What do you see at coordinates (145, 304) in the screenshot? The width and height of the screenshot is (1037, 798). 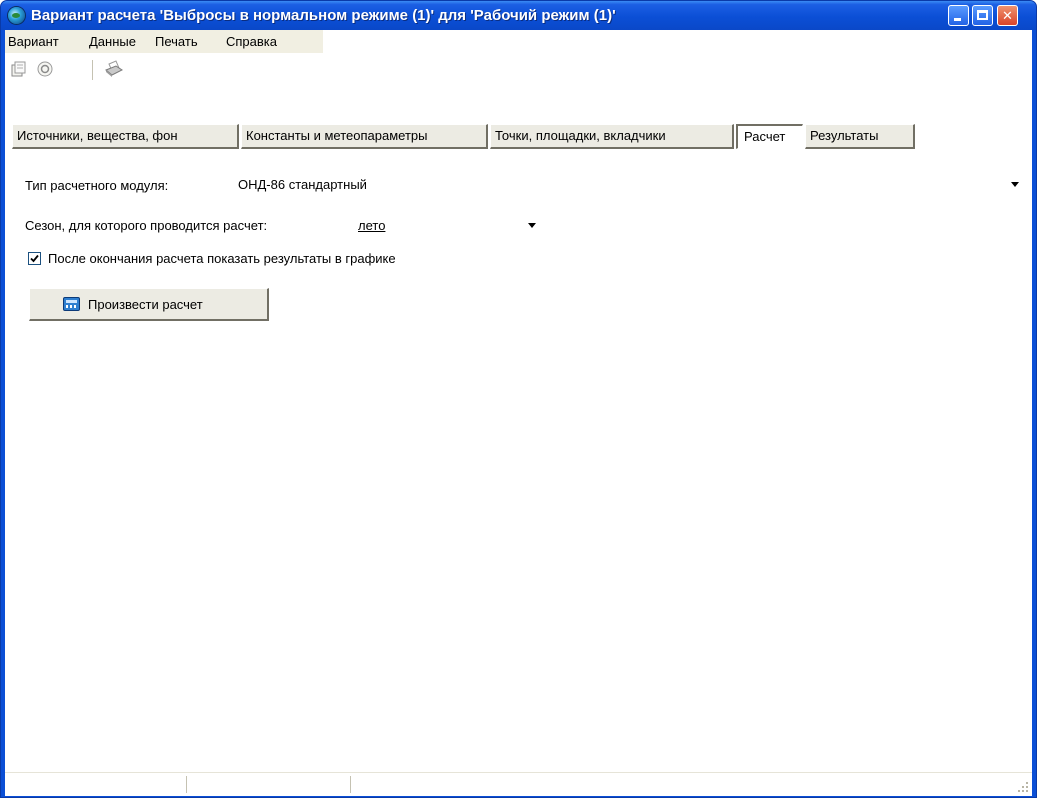 I see `run-calculation-label: Произвести расчет` at bounding box center [145, 304].